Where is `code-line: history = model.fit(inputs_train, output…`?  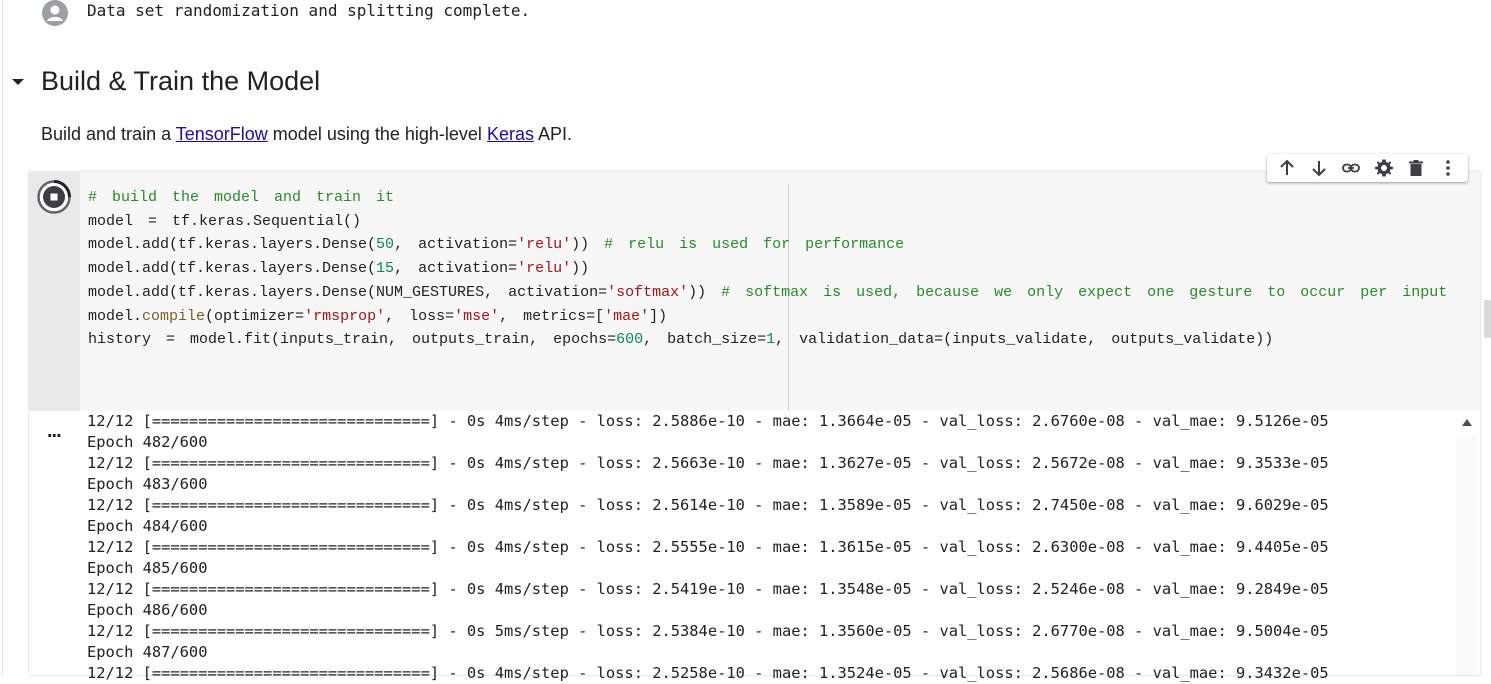
code-line: history = model.fit(inputs_train, output… is located at coordinates (767, 340).